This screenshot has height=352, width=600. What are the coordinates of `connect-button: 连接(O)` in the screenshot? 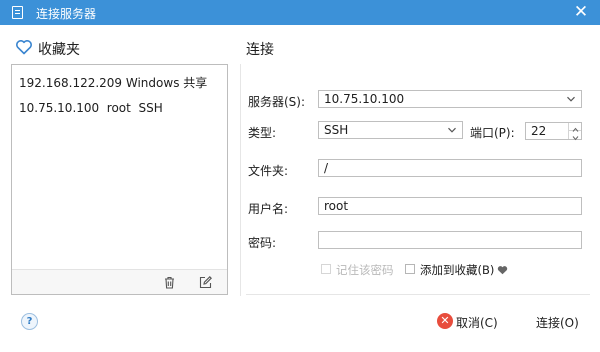 It's located at (557, 322).